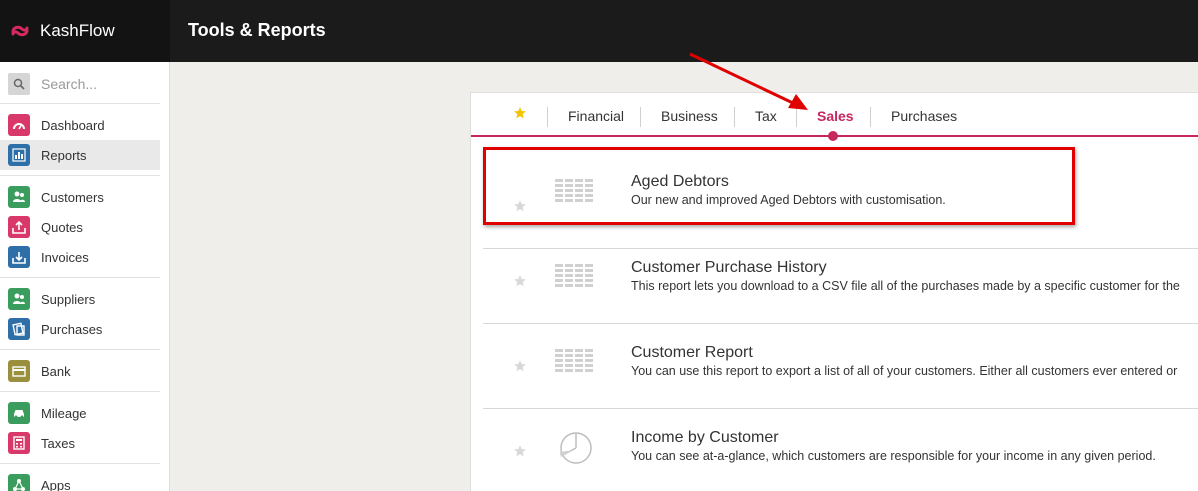 The width and height of the screenshot is (1198, 491). What do you see at coordinates (689, 116) in the screenshot?
I see `tab-business: Business` at bounding box center [689, 116].